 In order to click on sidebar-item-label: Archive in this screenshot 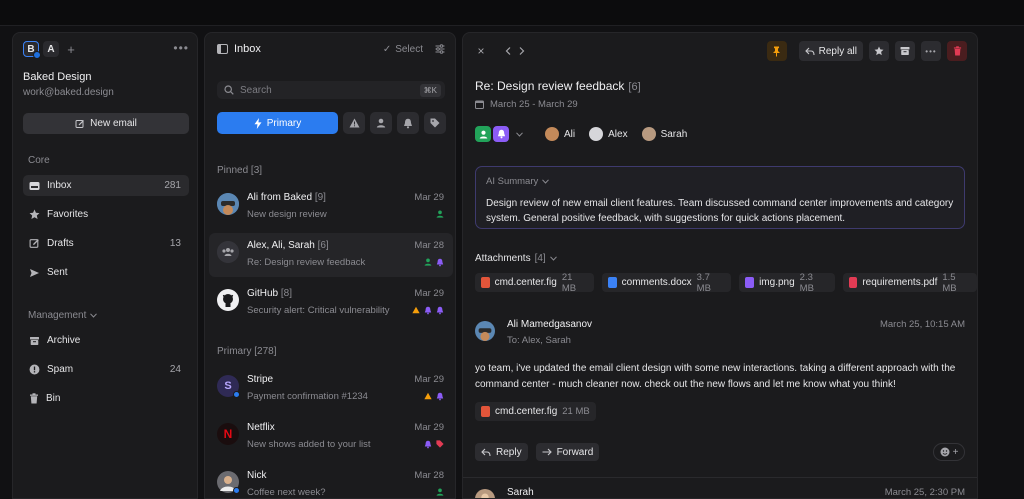, I will do `click(64, 340)`.